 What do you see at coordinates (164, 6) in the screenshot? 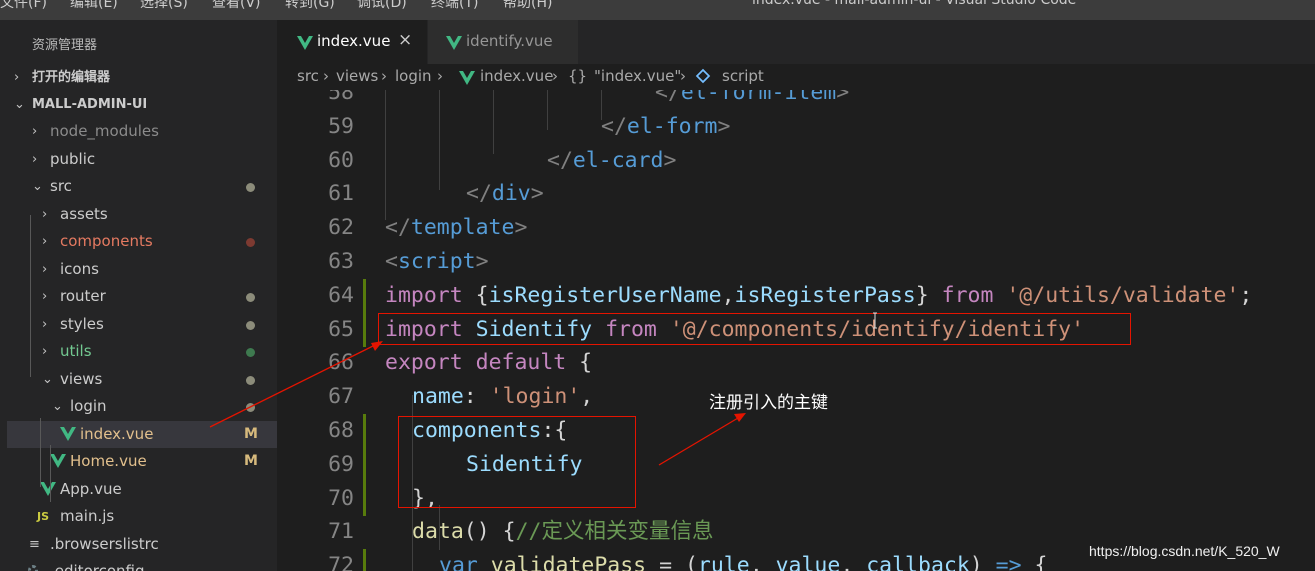
I see `menu-item: 选择(S)` at bounding box center [164, 6].